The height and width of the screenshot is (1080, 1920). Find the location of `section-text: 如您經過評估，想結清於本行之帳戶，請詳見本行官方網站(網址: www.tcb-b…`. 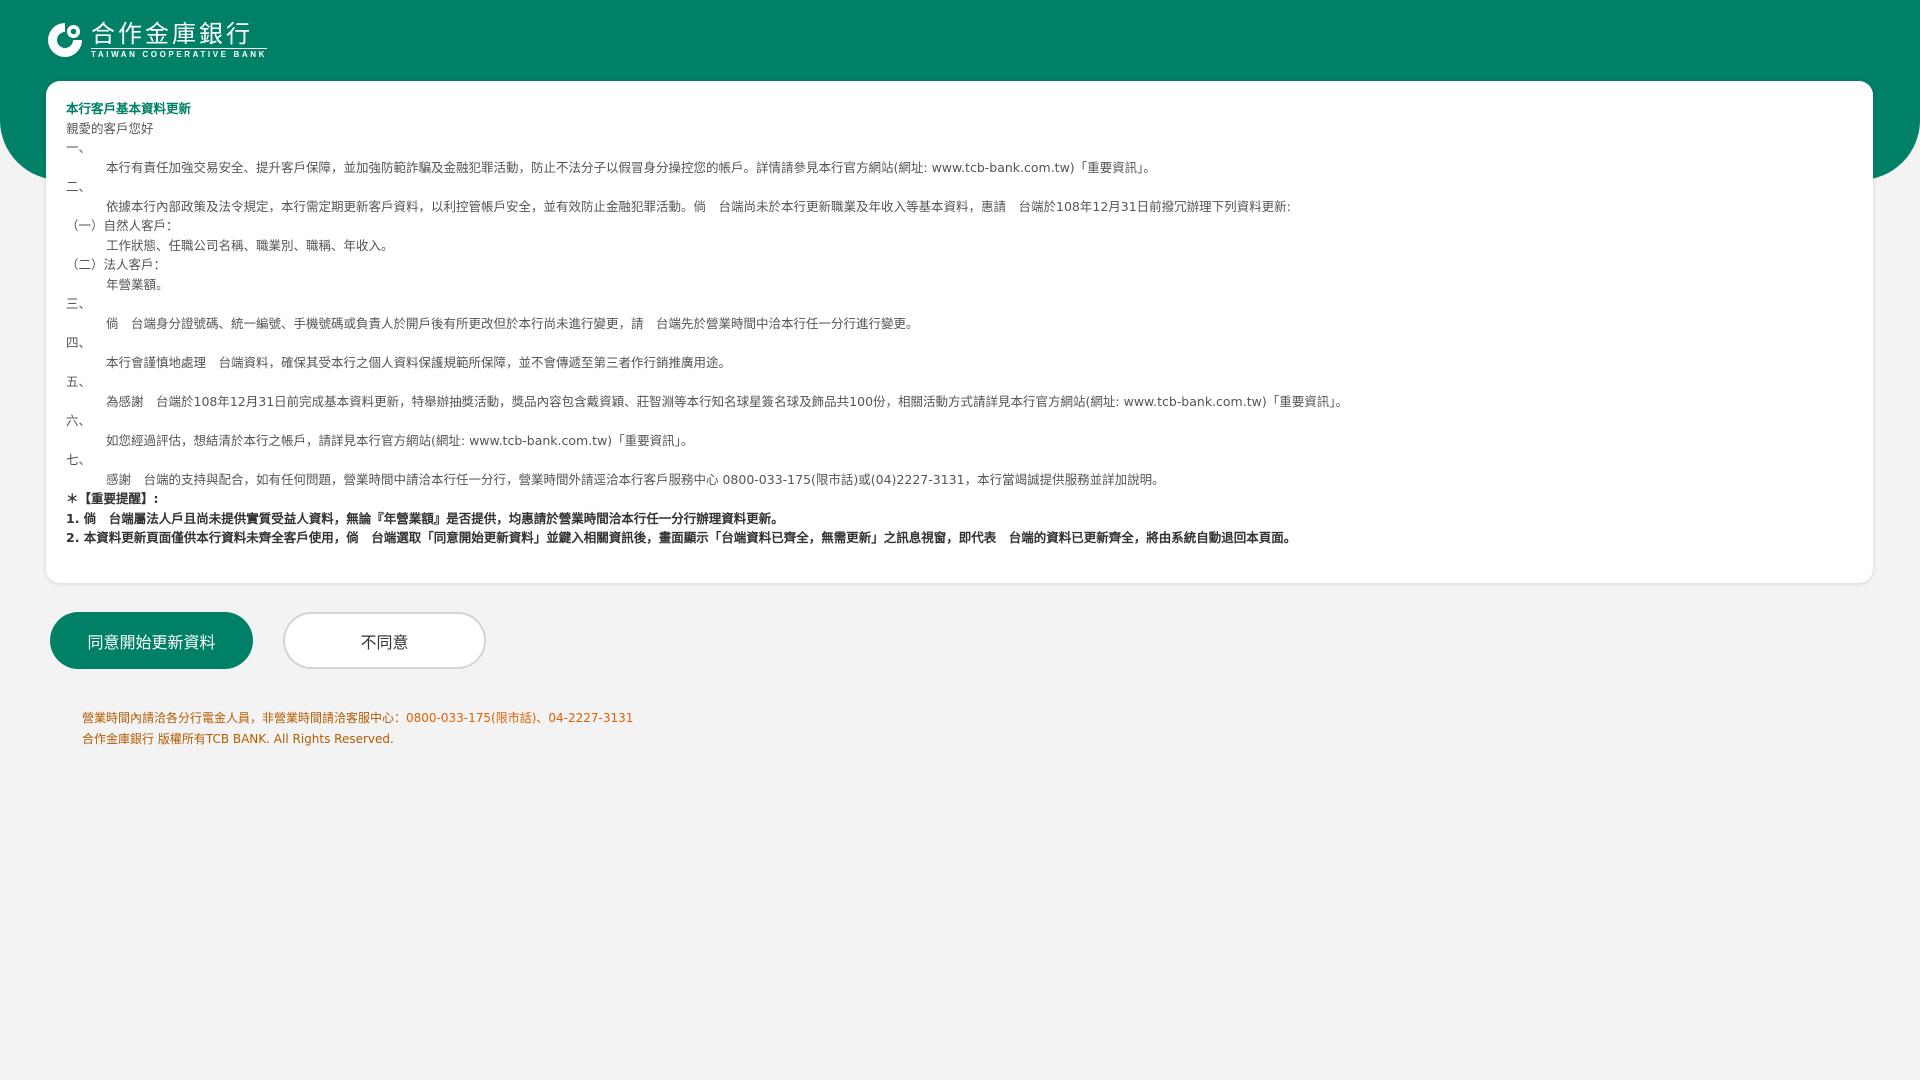

section-text: 如您經過評估，想結清於本行之帳戶，請詳見本行官方網站(網址: www.tcb-b… is located at coordinates (400, 440).